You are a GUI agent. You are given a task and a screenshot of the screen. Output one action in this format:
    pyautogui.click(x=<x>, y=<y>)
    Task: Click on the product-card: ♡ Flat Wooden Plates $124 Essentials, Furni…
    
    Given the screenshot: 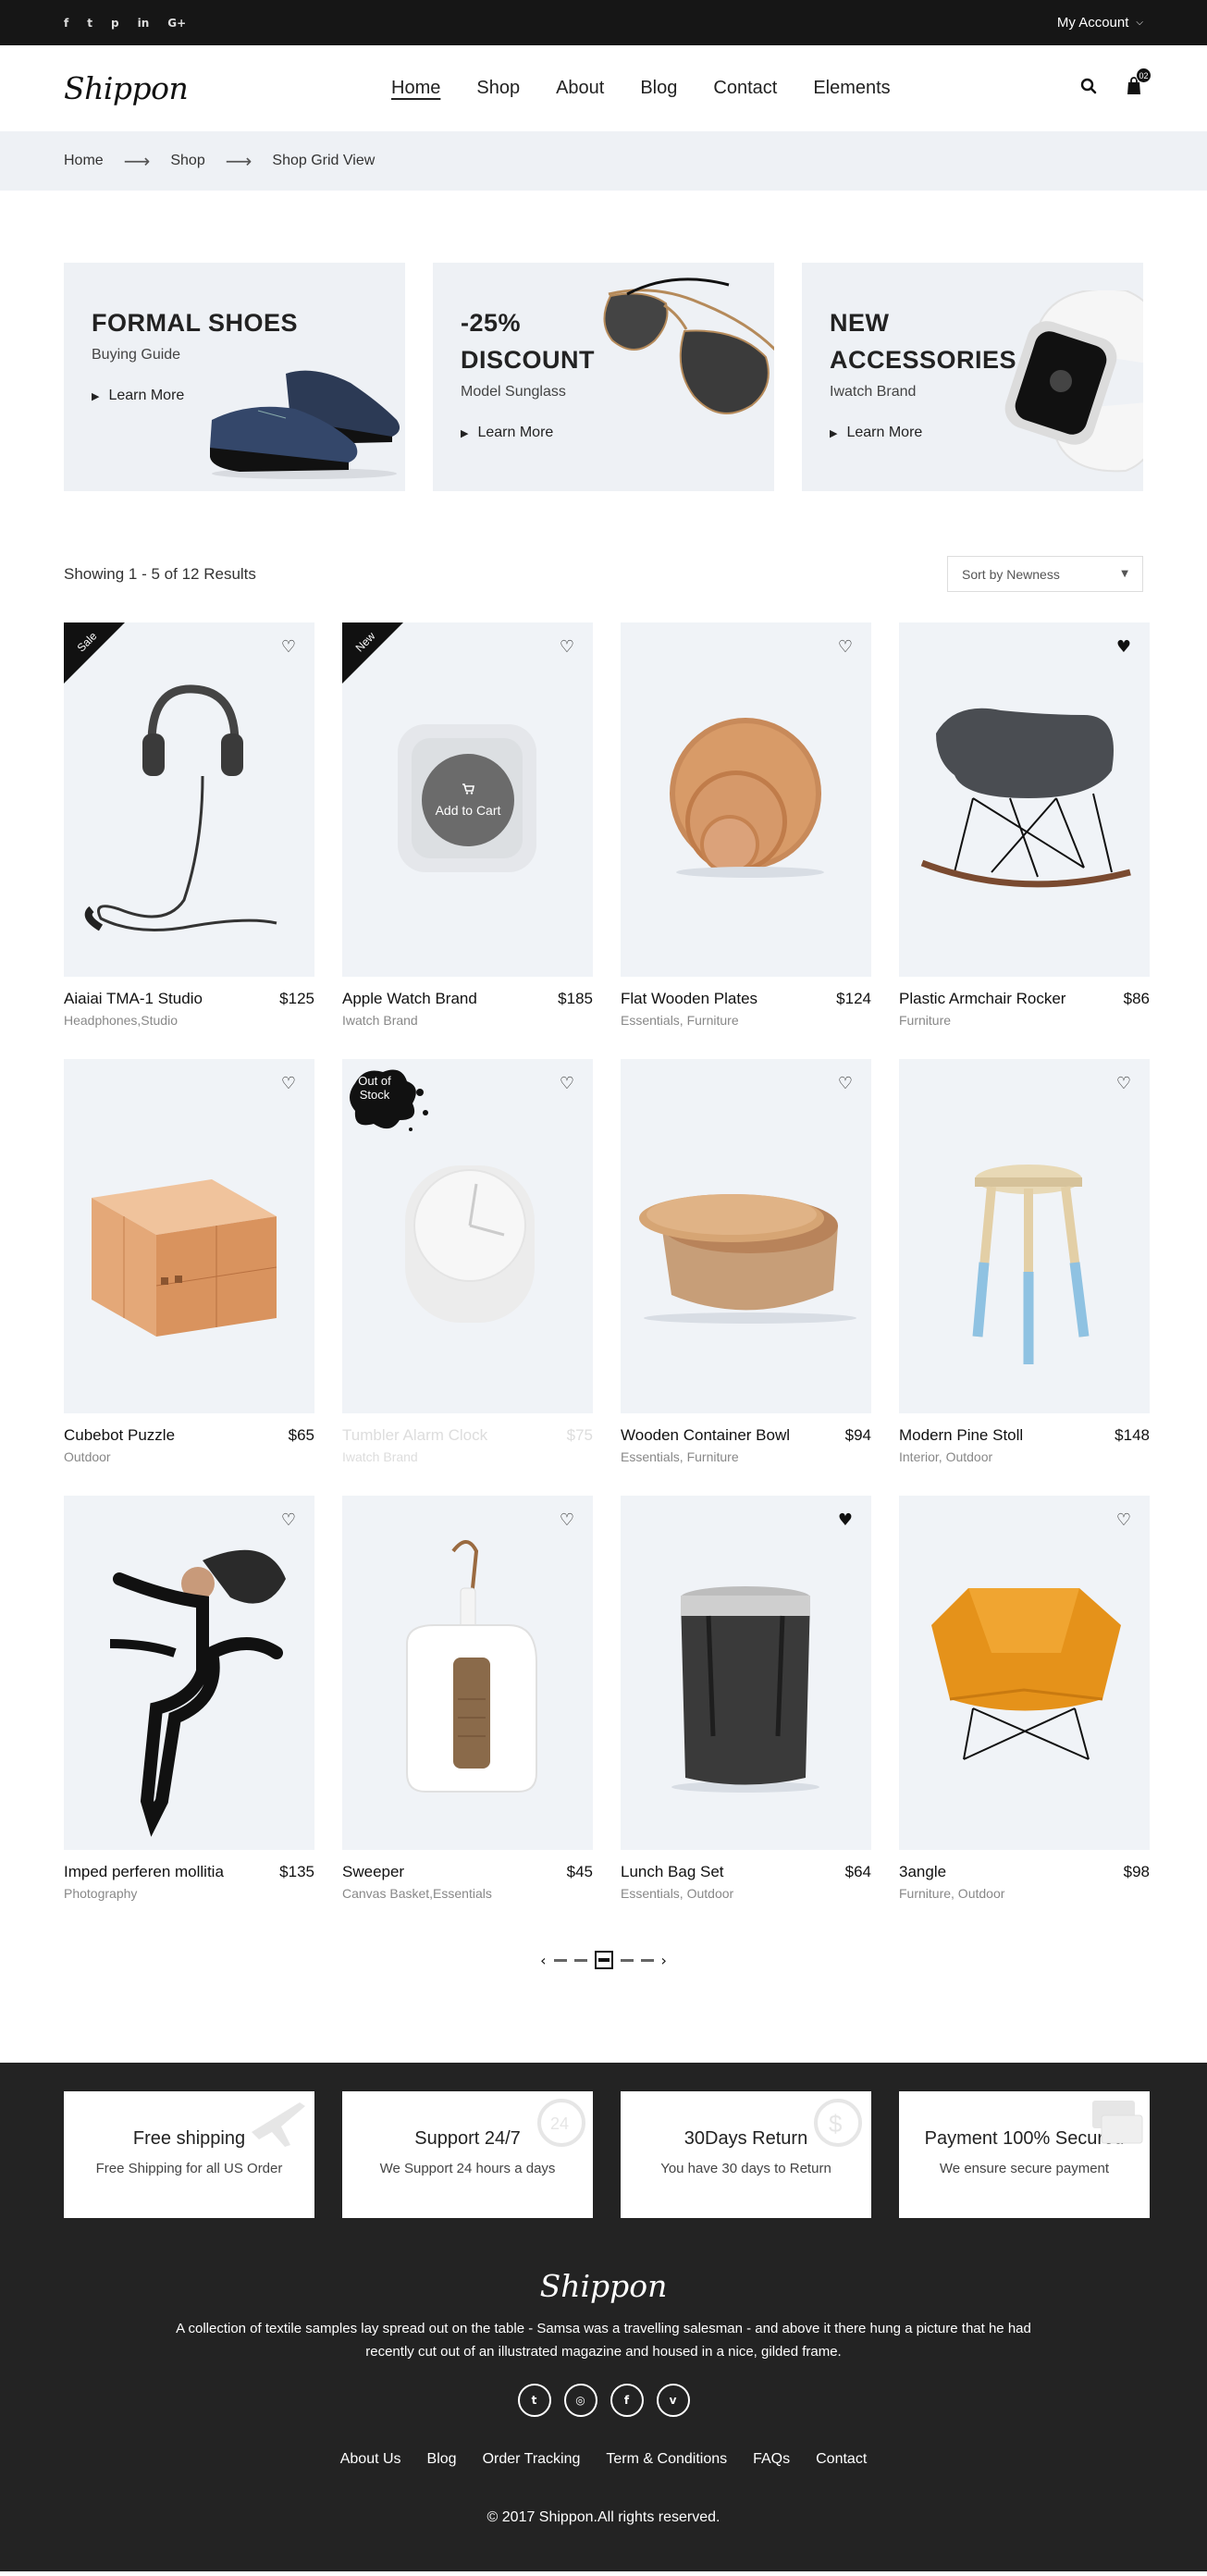 What is the action you would take?
    pyautogui.click(x=746, y=825)
    